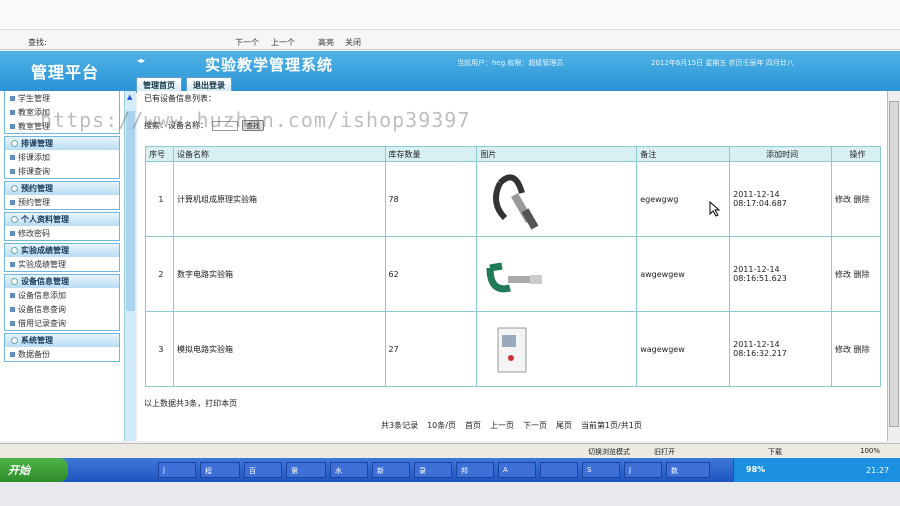 This screenshot has height=506, width=900. What do you see at coordinates (255, 120) in the screenshot?
I see `watermark: https://www.huzhan.com/ishop39397` at bounding box center [255, 120].